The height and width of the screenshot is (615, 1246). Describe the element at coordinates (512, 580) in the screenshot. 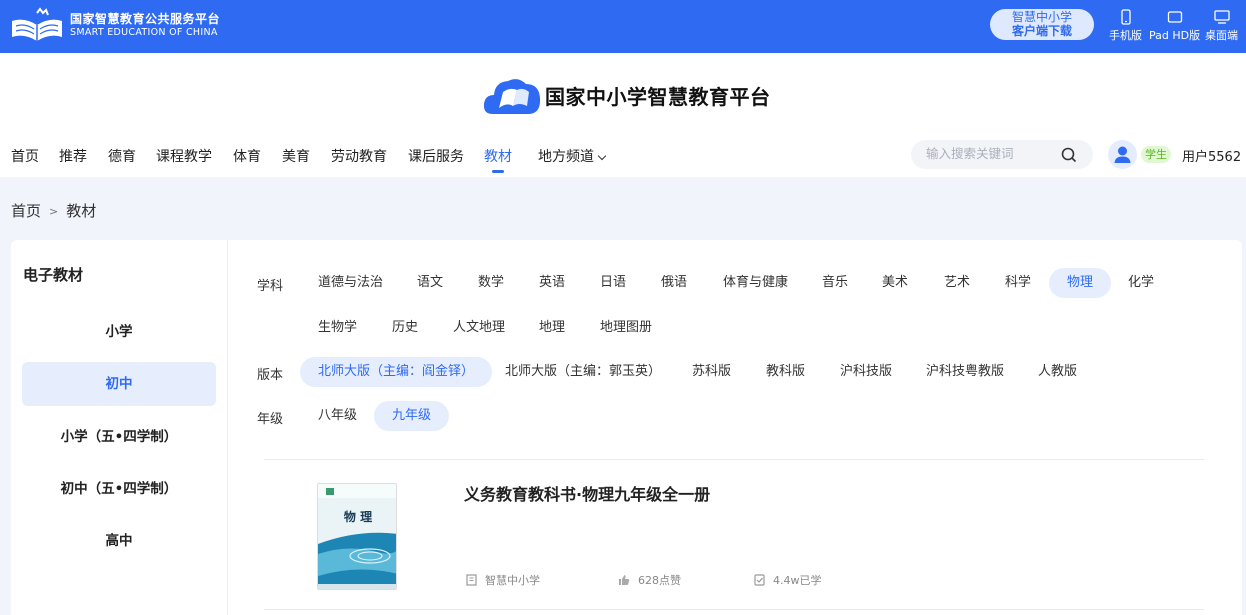

I see `book-source-text: 智慧中小学` at that location.